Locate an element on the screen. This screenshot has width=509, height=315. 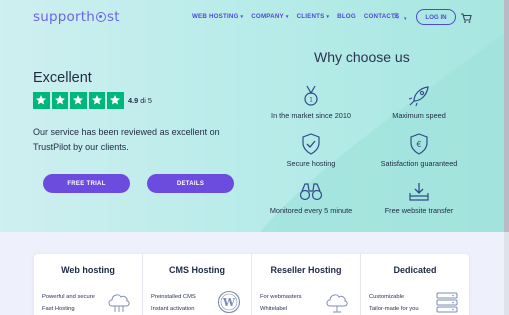
feature-free-transfer: Free website transfer is located at coordinates (419, 198).